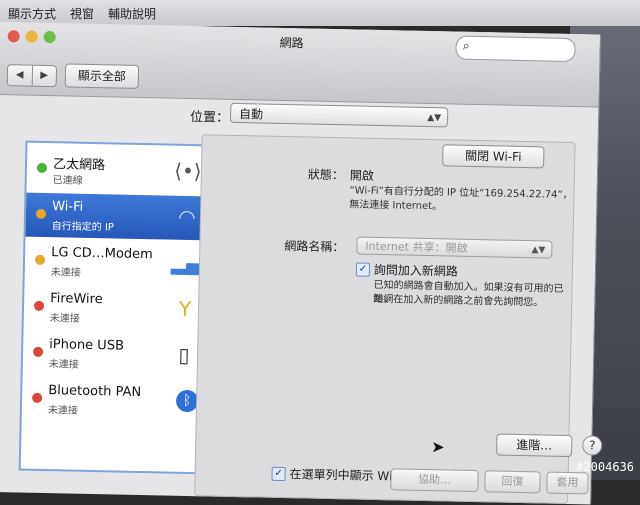 Image resolution: width=640 pixels, height=505 pixels. Describe the element at coordinates (515, 49) in the screenshot. I see `search-input: ⌕` at that location.